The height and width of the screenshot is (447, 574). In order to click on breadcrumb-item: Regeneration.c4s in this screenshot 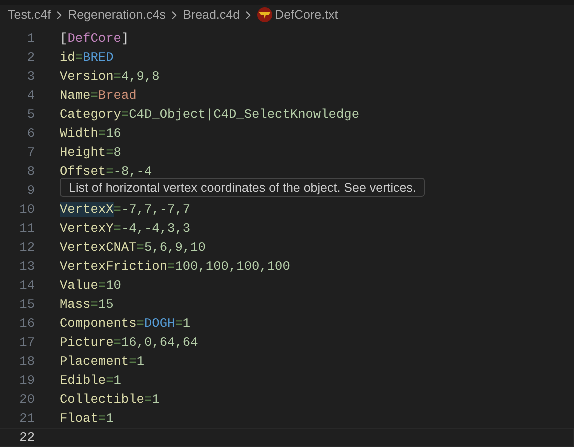, I will do `click(117, 15)`.